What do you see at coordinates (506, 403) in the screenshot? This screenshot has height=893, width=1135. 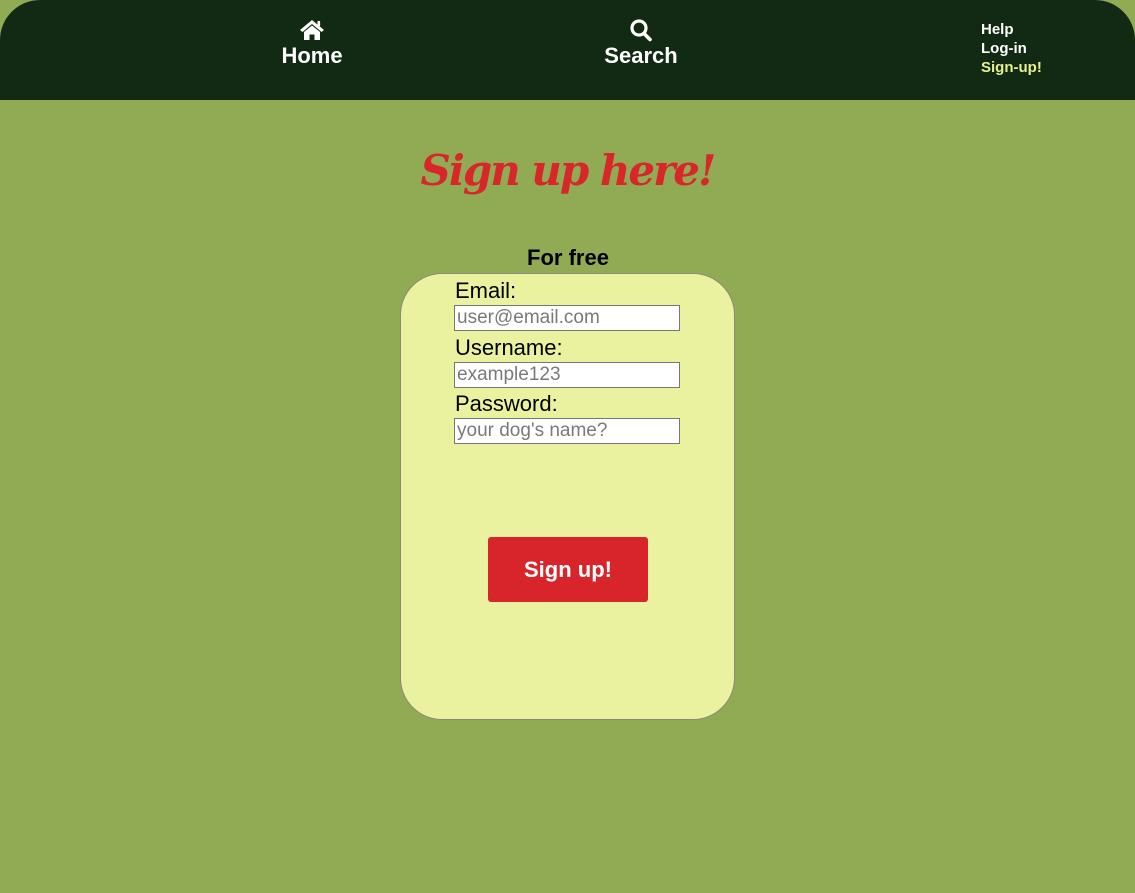 I see `password-label: Password:` at bounding box center [506, 403].